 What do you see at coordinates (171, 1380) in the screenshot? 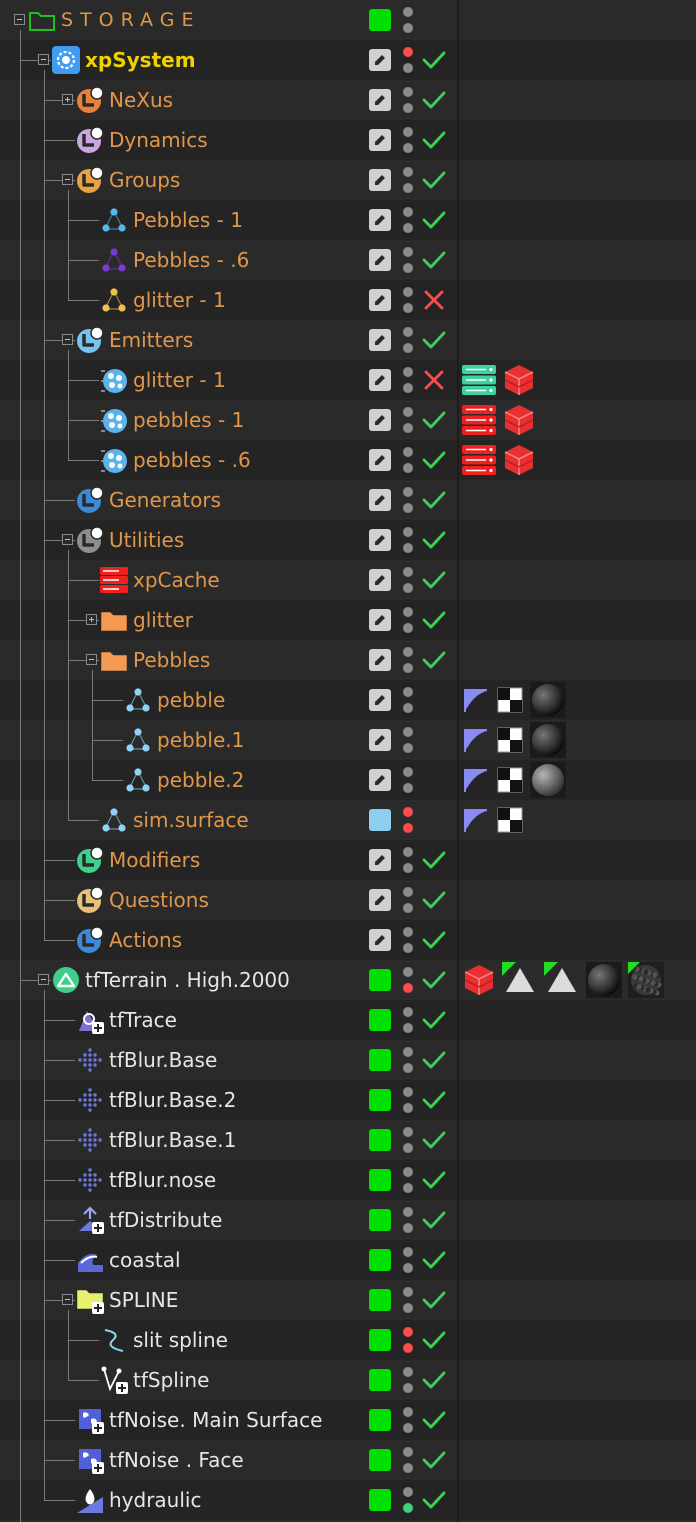
I see `object-name: tfSpline` at bounding box center [171, 1380].